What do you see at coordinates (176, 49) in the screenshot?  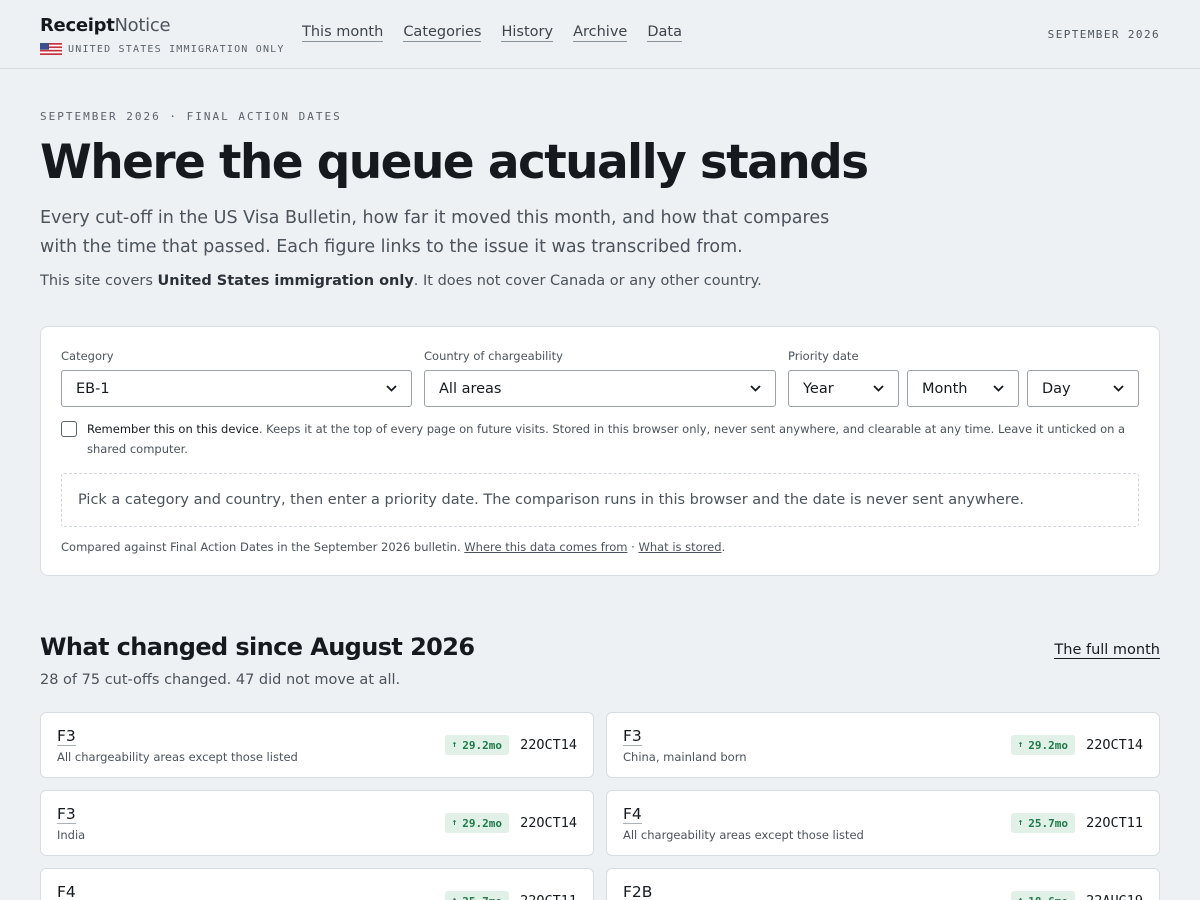 I see `scope-text: UNITED STATES IMMIGRATION ONLY` at bounding box center [176, 49].